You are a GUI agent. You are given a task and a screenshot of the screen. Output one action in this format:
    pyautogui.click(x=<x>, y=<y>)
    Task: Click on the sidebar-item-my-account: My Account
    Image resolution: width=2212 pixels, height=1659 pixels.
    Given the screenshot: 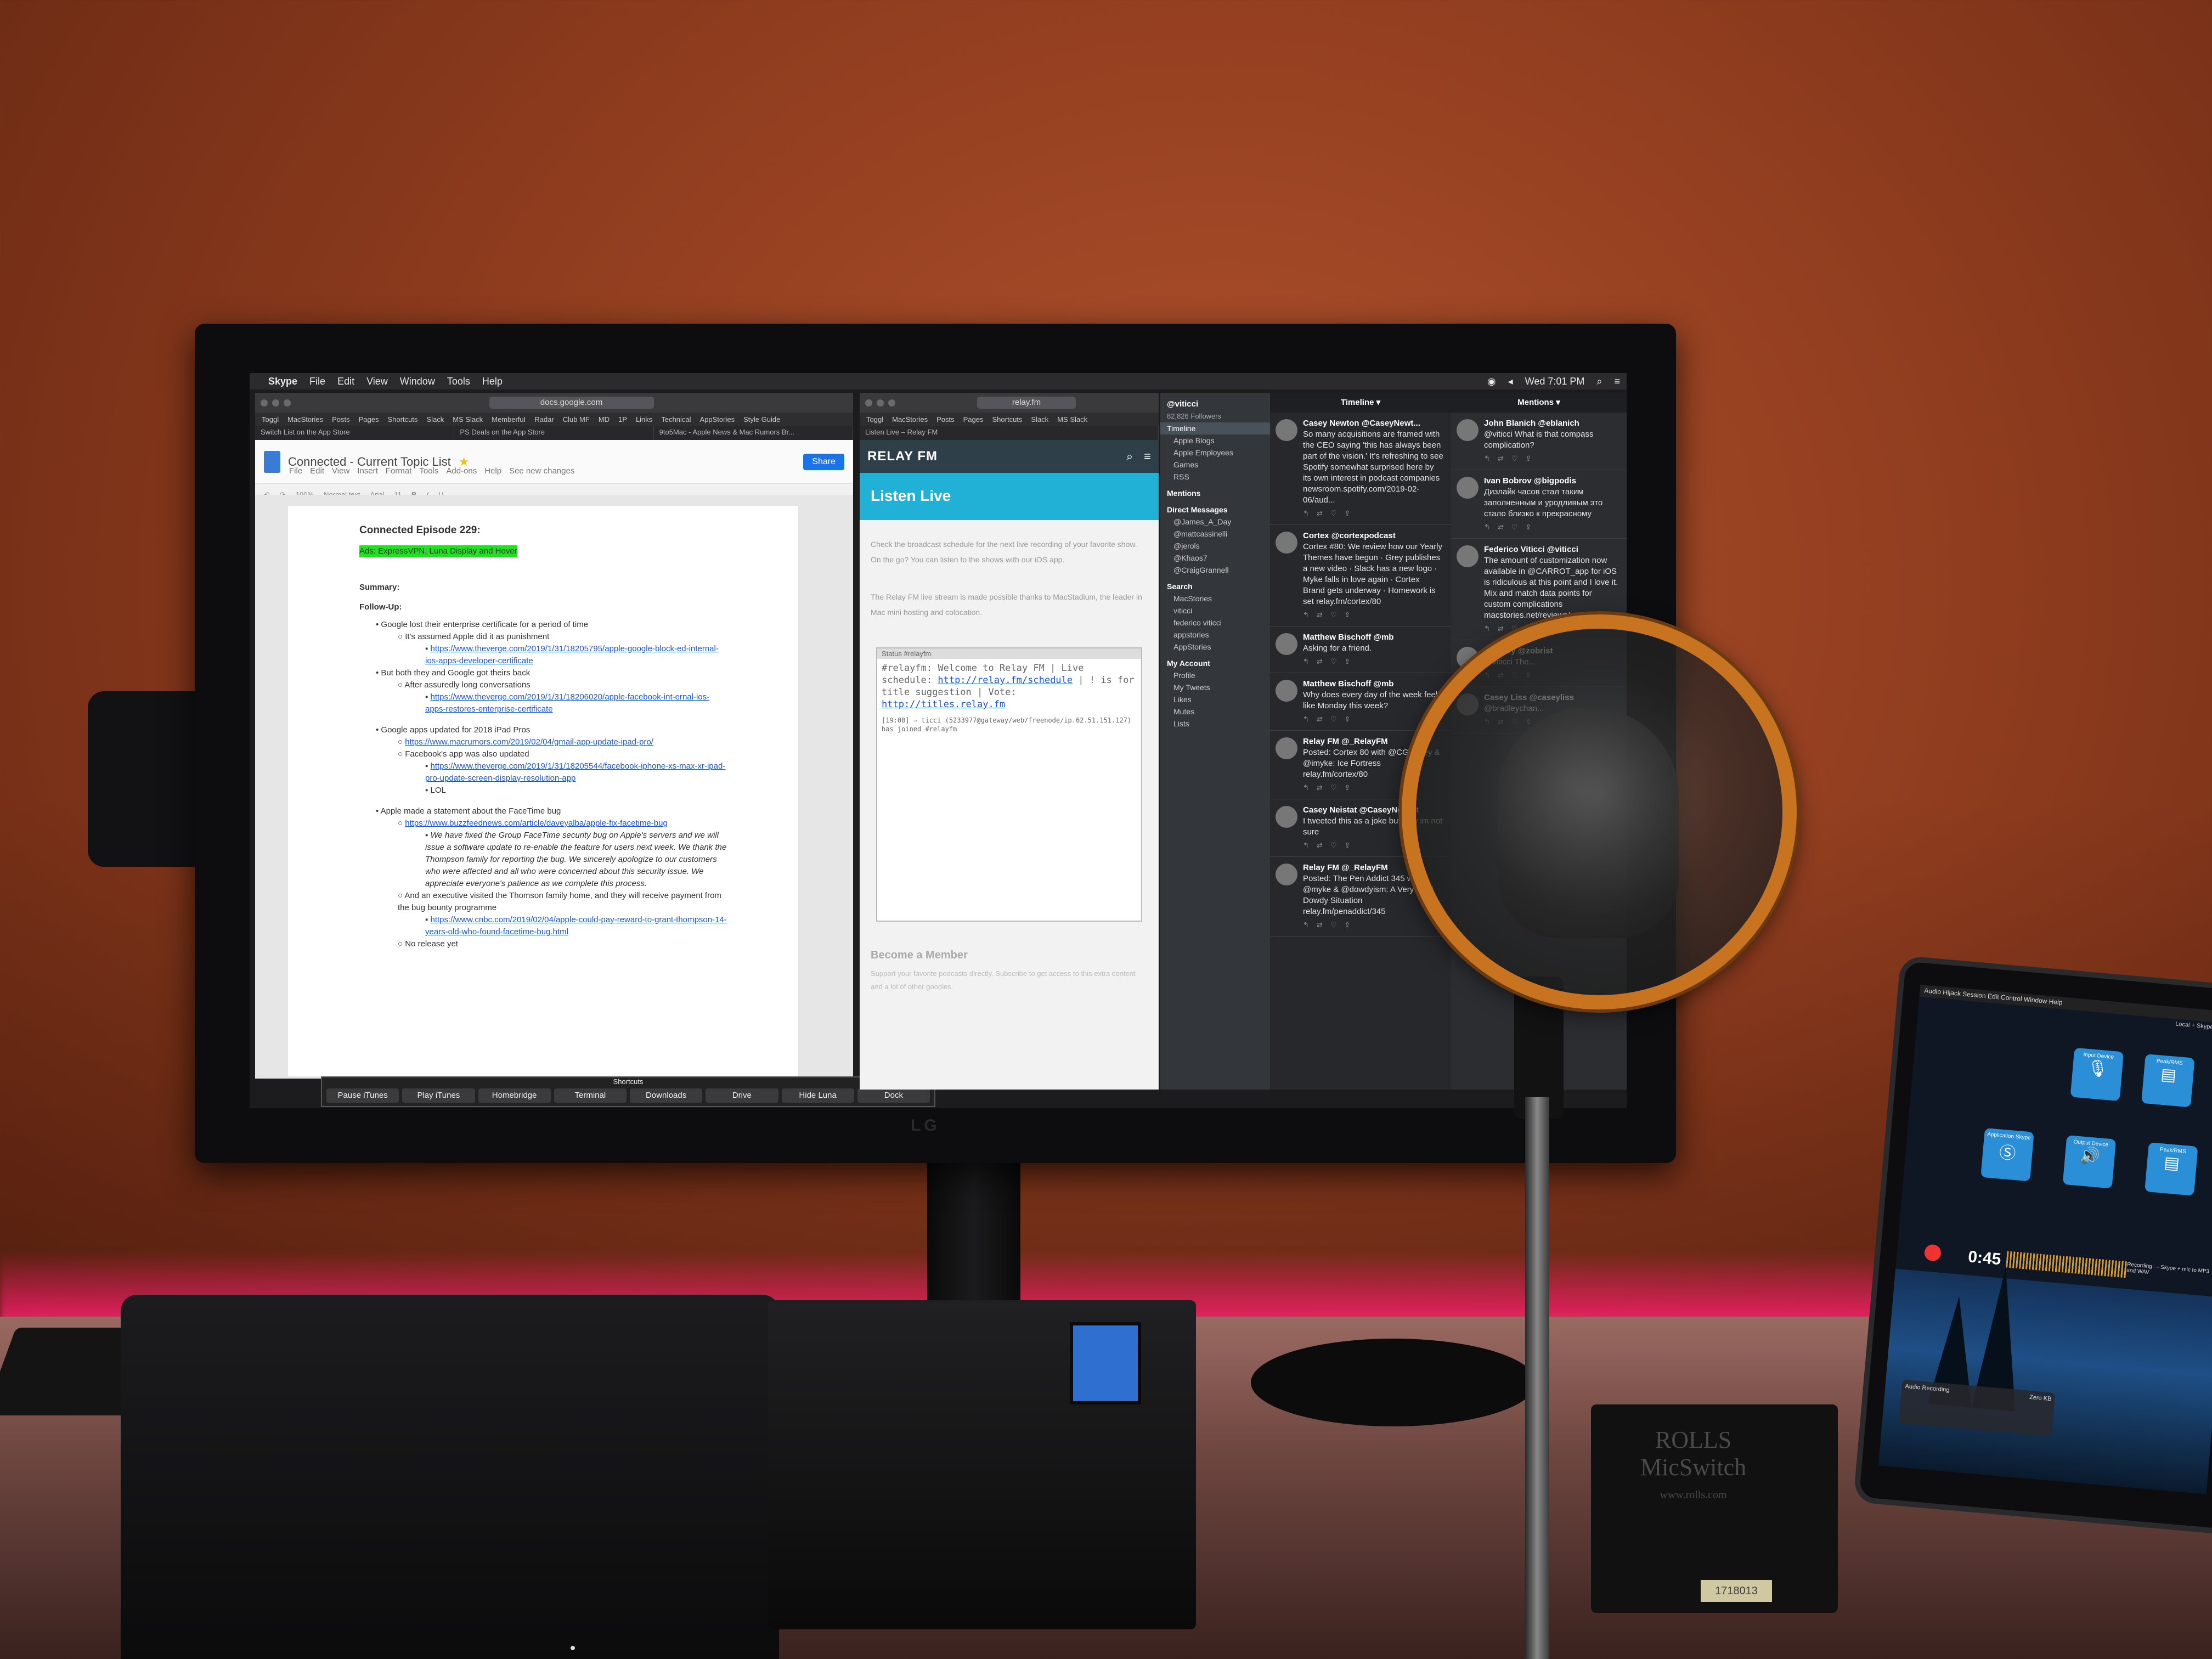 What is the action you would take?
    pyautogui.click(x=1215, y=663)
    